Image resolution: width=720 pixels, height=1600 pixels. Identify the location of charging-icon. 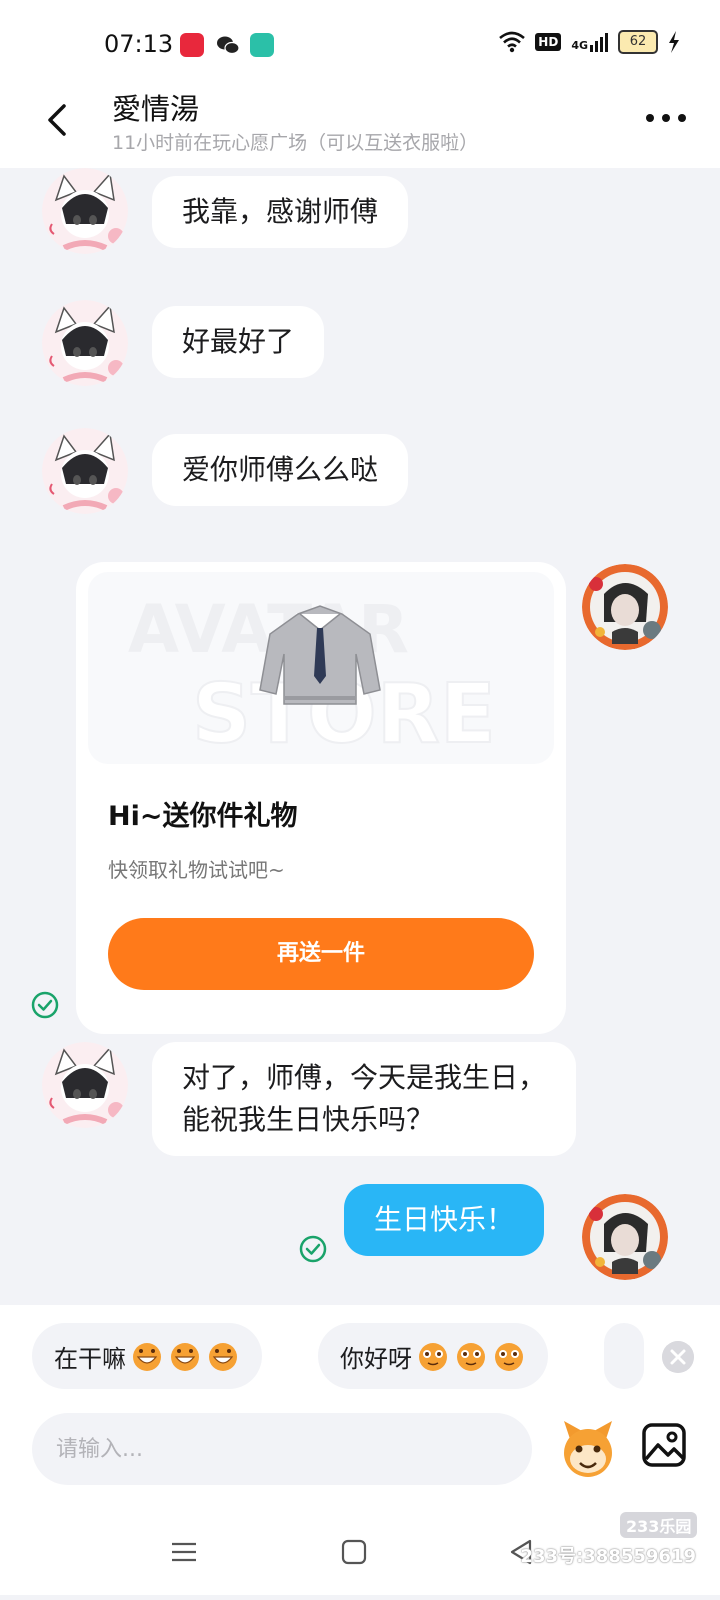
(674, 42).